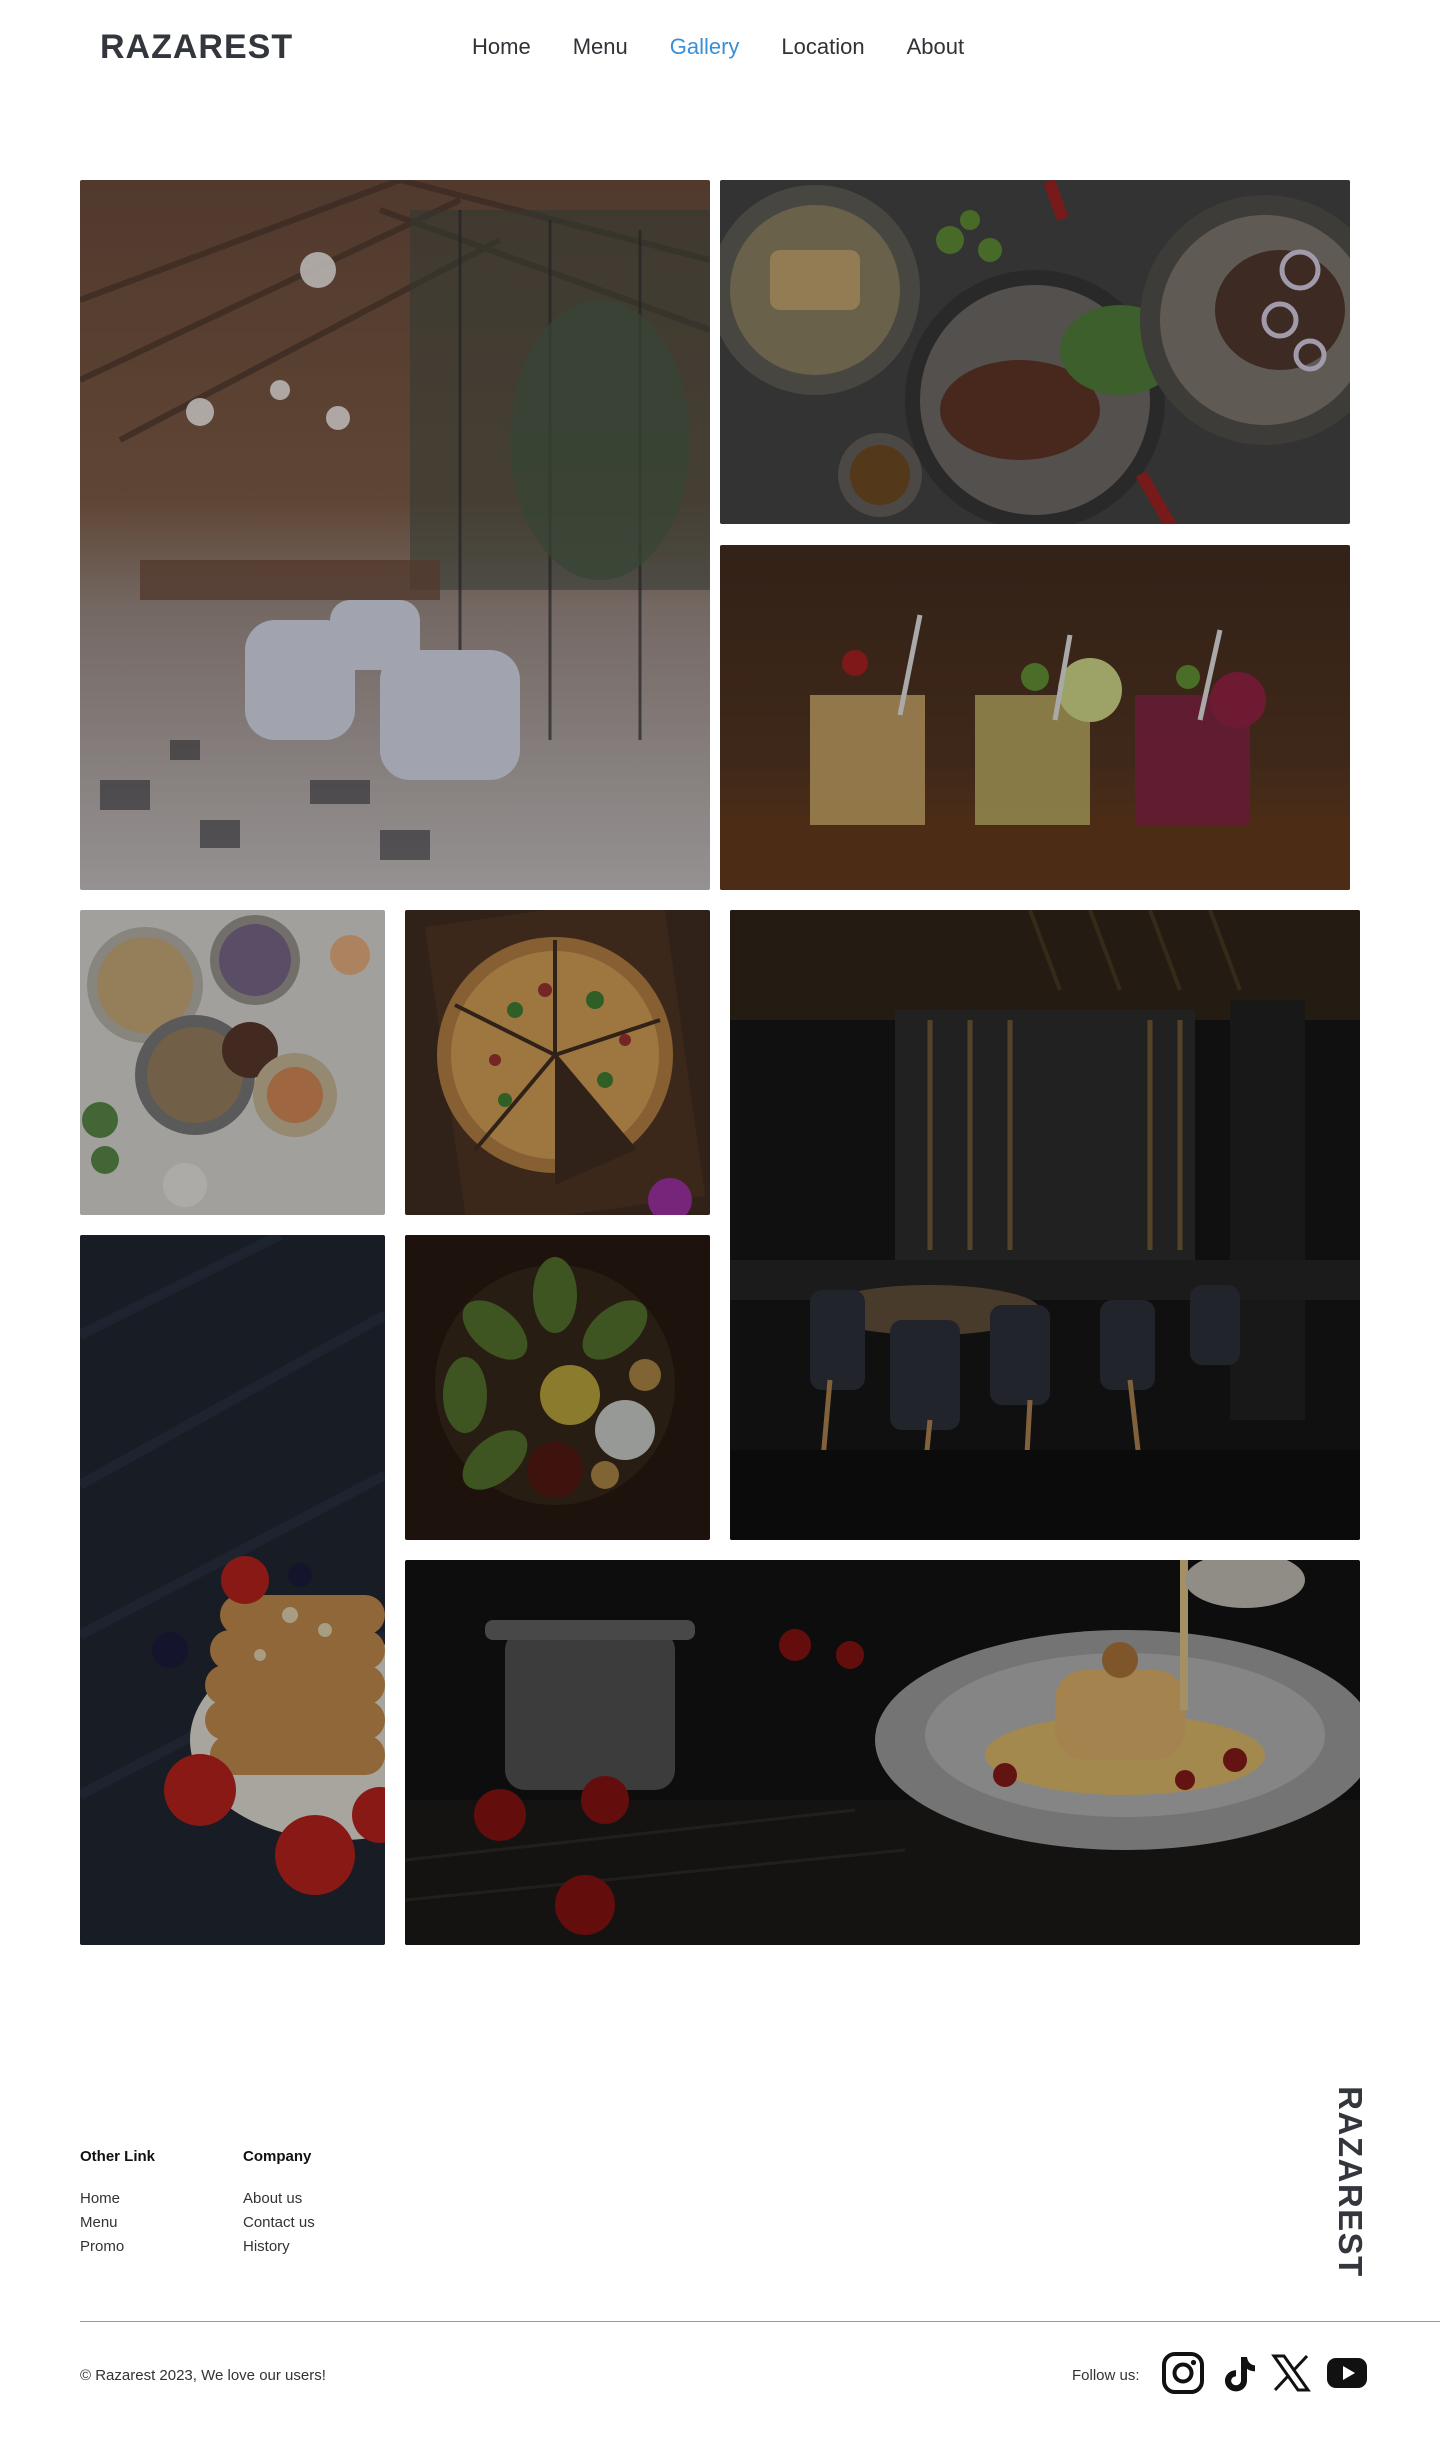 The height and width of the screenshot is (2450, 1440). Describe the element at coordinates (272, 2198) in the screenshot. I see `footer-link-about-us: About us` at that location.